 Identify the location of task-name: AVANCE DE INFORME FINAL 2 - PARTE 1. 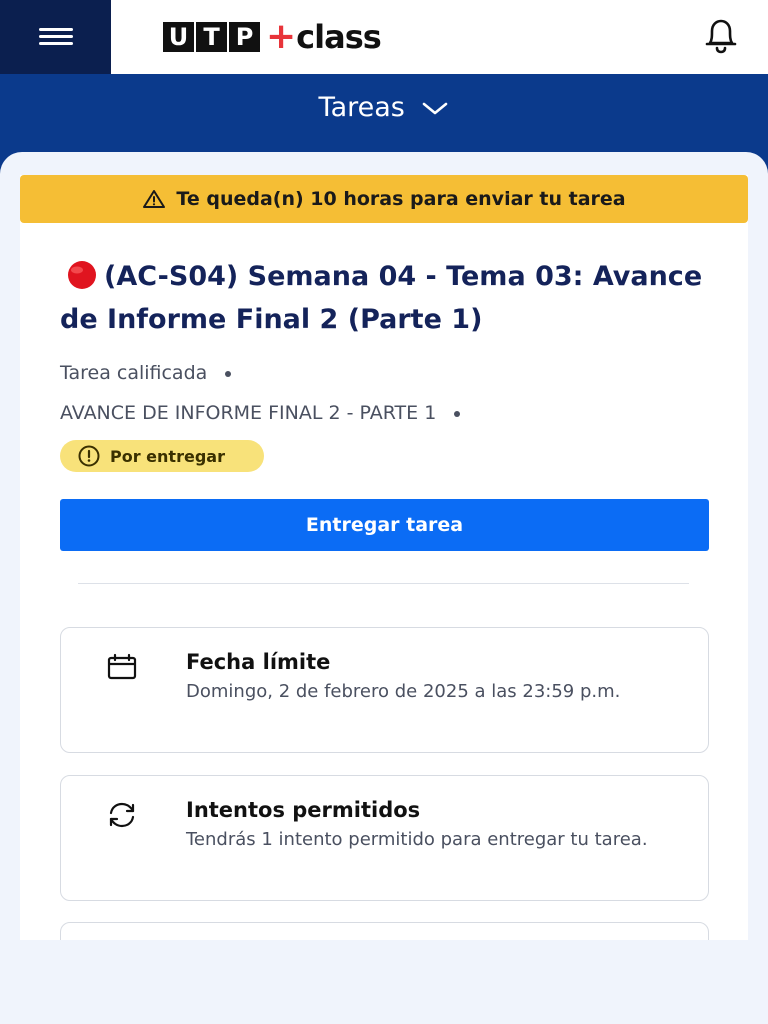
(260, 413).